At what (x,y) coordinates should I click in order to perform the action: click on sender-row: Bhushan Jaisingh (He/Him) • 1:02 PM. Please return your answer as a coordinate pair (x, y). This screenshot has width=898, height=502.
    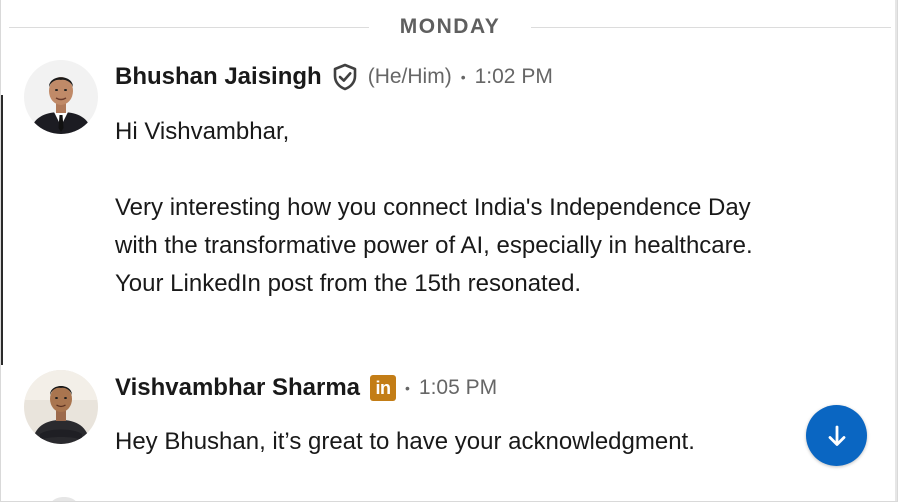
    Looking at the image, I should click on (334, 77).